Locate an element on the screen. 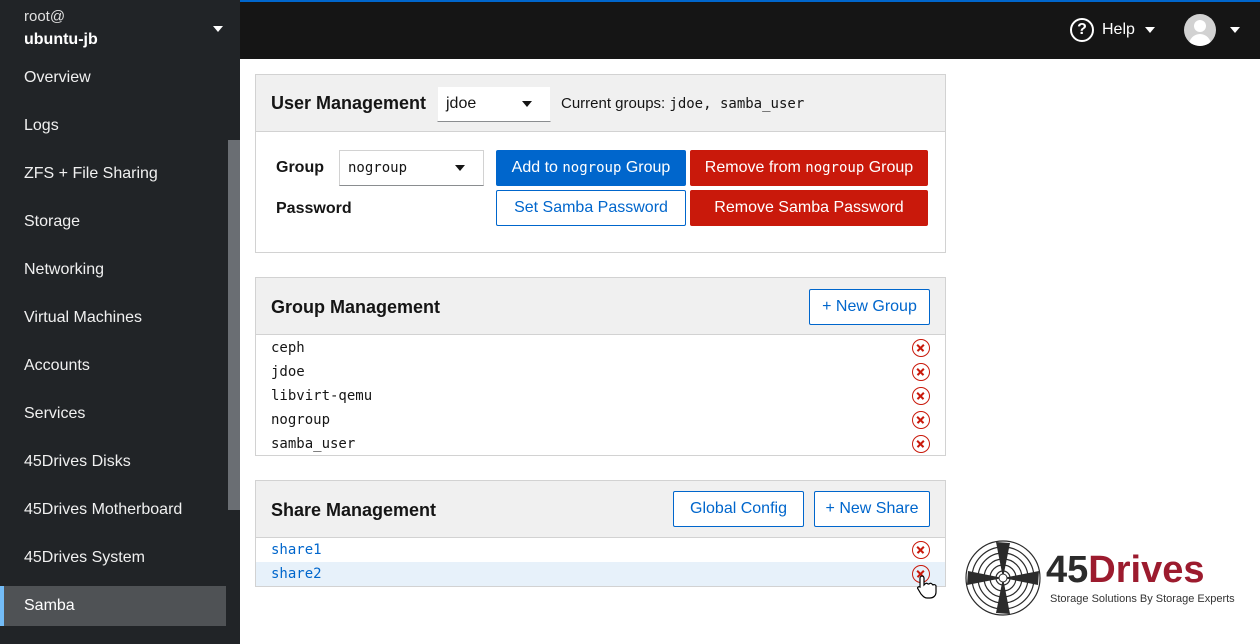 The width and height of the screenshot is (1260, 644). sidebar-item-virtual-machines: Virtual Machines is located at coordinates (113, 318).